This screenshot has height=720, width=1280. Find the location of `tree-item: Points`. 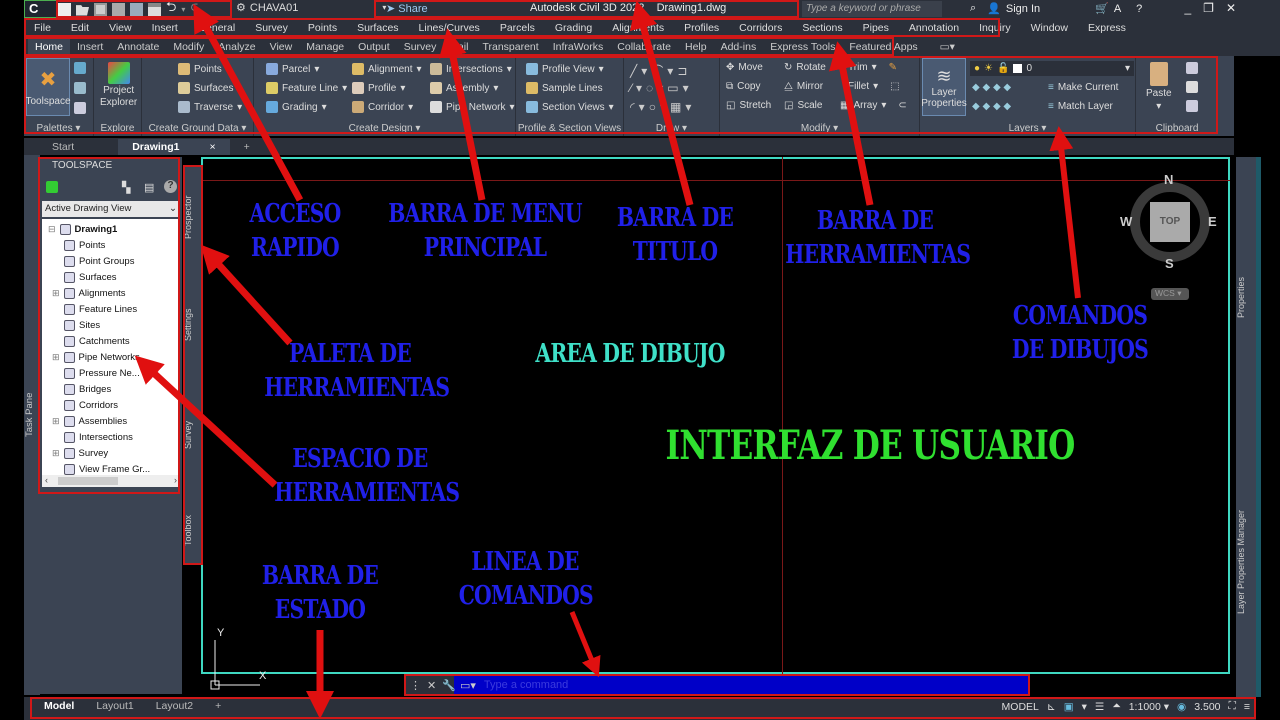

tree-item: Points is located at coordinates (84, 245).